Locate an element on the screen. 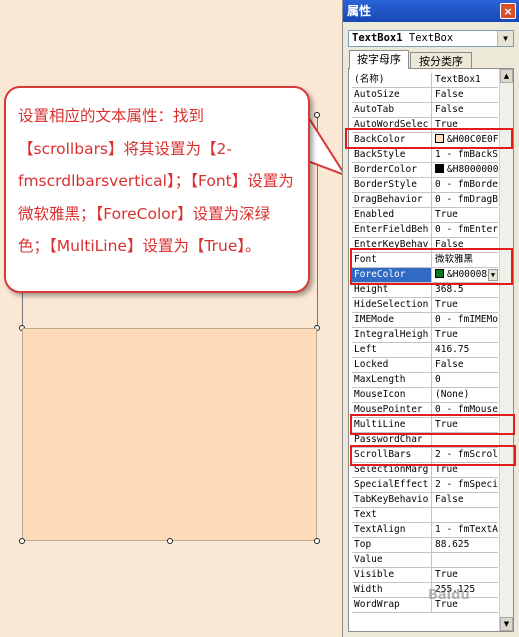  property-row: AutoTab False is located at coordinates (425, 110).